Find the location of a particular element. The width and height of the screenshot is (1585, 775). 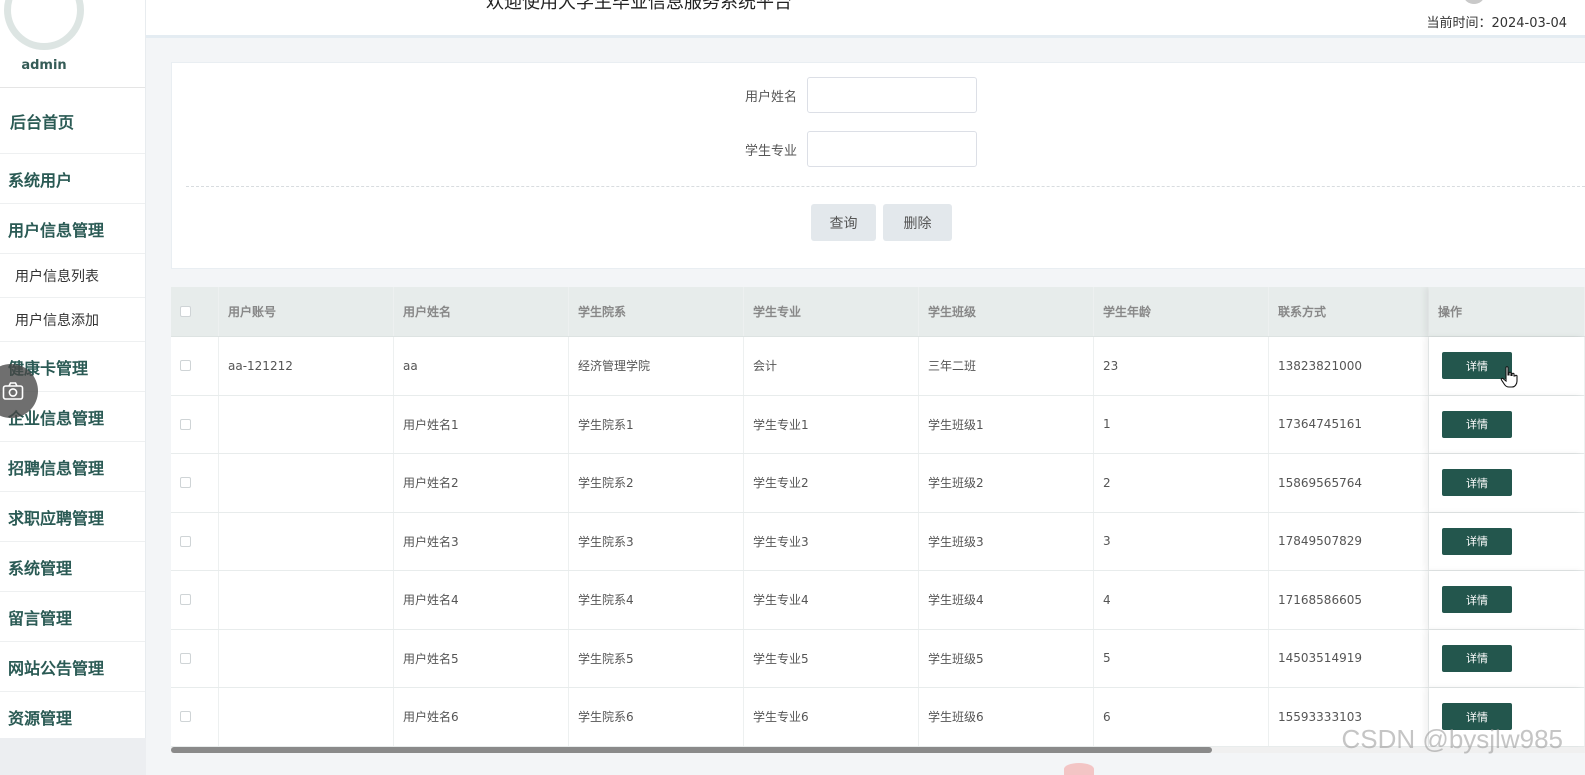

delete-button: 删除 is located at coordinates (917, 222).